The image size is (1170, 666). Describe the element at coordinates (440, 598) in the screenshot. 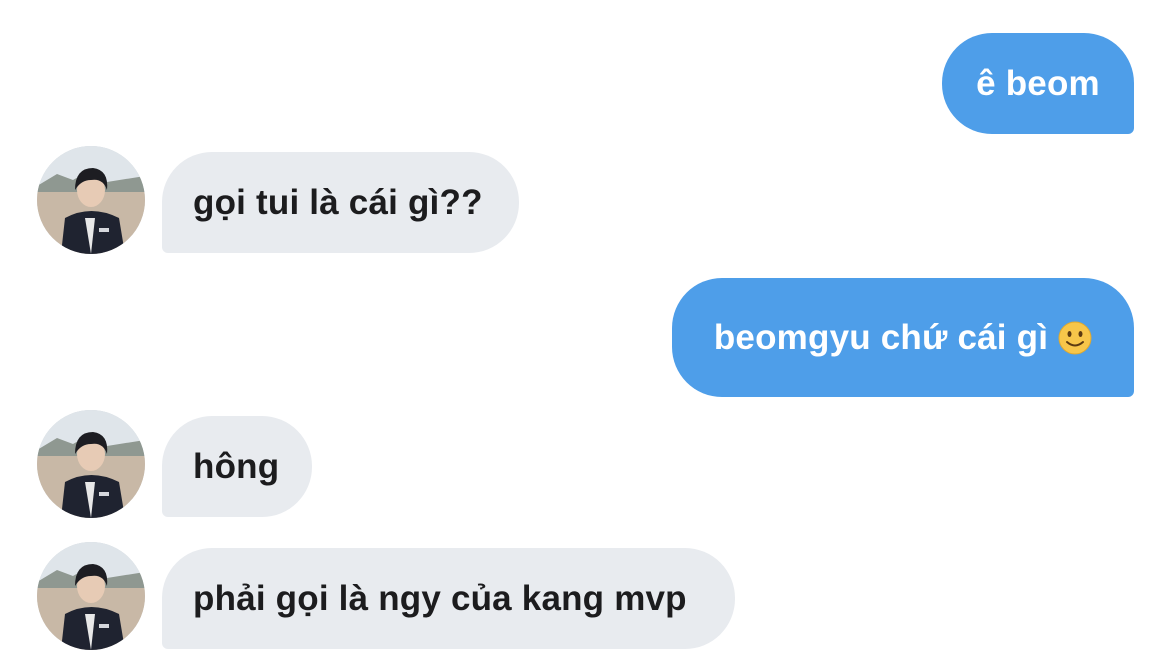

I see `message-text: phải gọi là ngy của kang mvp` at that location.